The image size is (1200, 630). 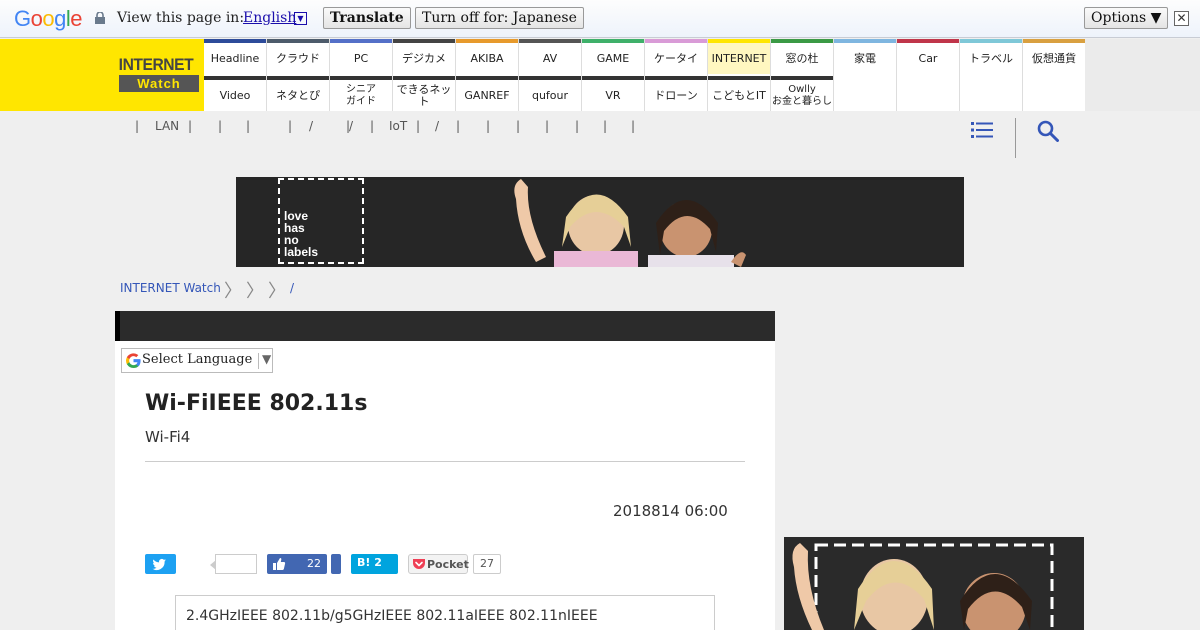 What do you see at coordinates (292, 288) in the screenshot?
I see `breadcrumb-tail: /` at bounding box center [292, 288].